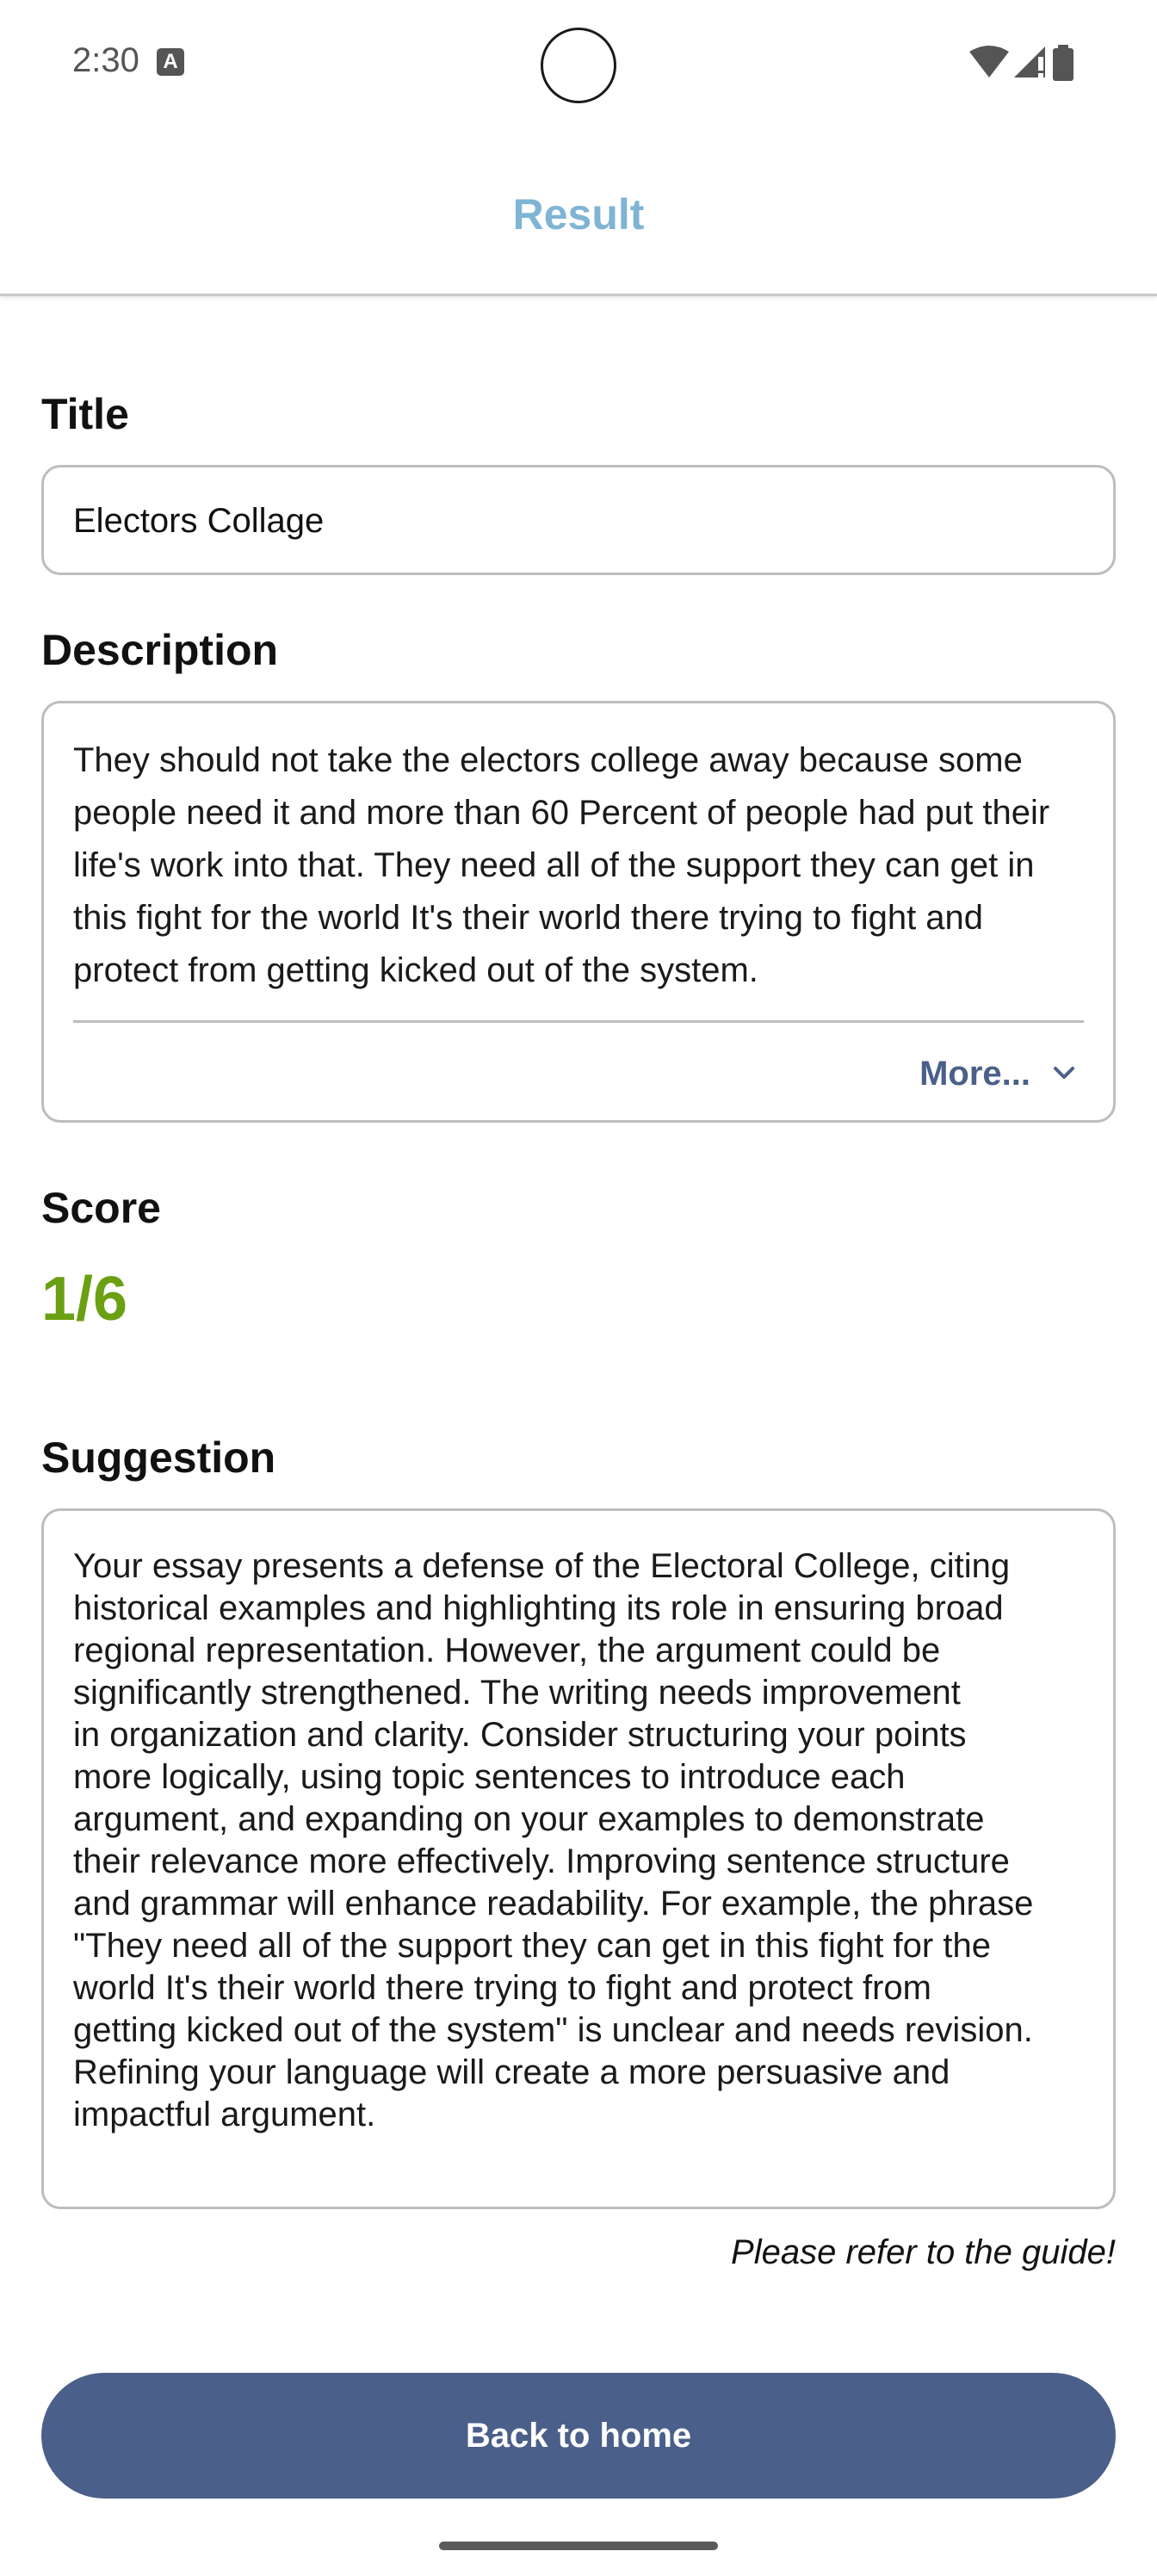 The height and width of the screenshot is (2576, 1157). I want to click on status-bar: 2:30 A, so click(579, 64).